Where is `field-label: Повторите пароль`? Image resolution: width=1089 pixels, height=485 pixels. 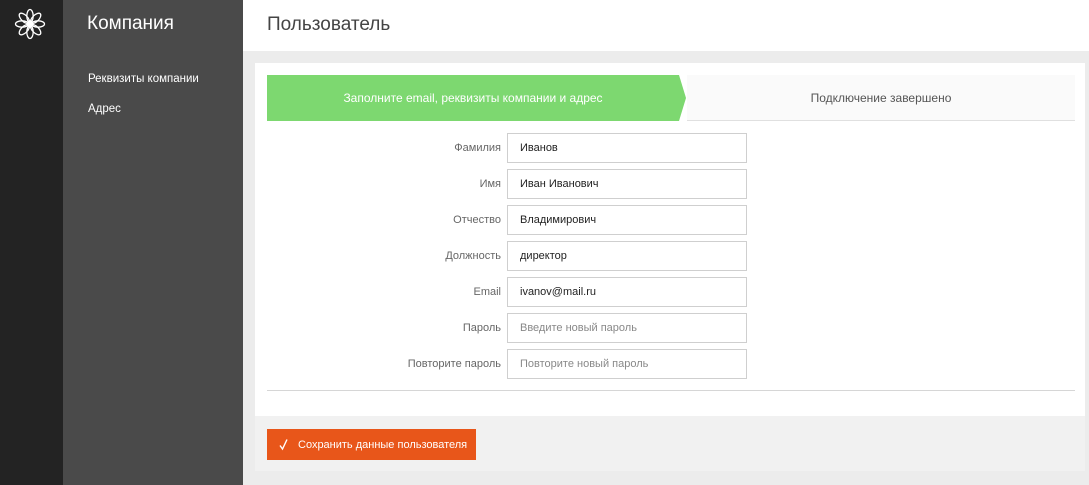
field-label: Повторите пароль is located at coordinates (454, 364).